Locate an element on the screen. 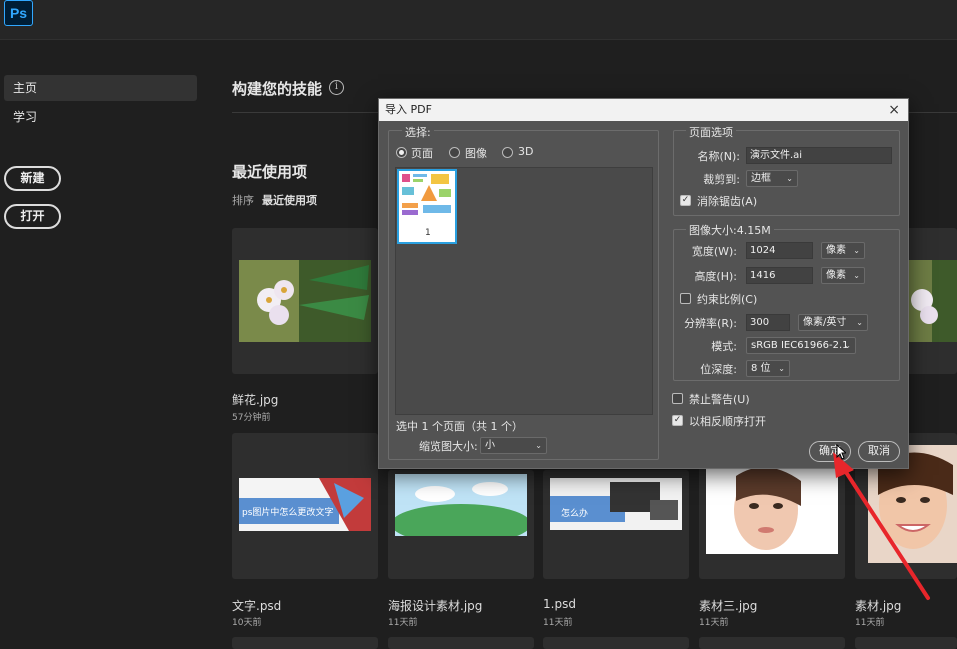 The height and width of the screenshot is (649, 957). page-thumbnail: 1 is located at coordinates (427, 206).